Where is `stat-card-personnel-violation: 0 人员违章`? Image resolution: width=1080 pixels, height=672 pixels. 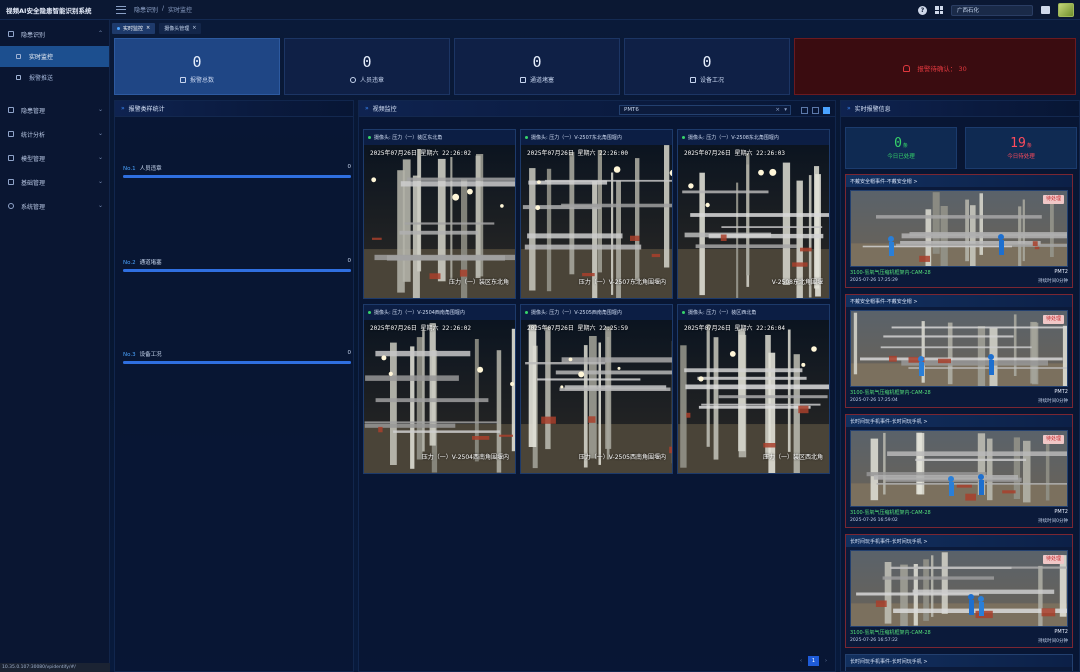 stat-card-personnel-violation: 0 人员违章 is located at coordinates (367, 66).